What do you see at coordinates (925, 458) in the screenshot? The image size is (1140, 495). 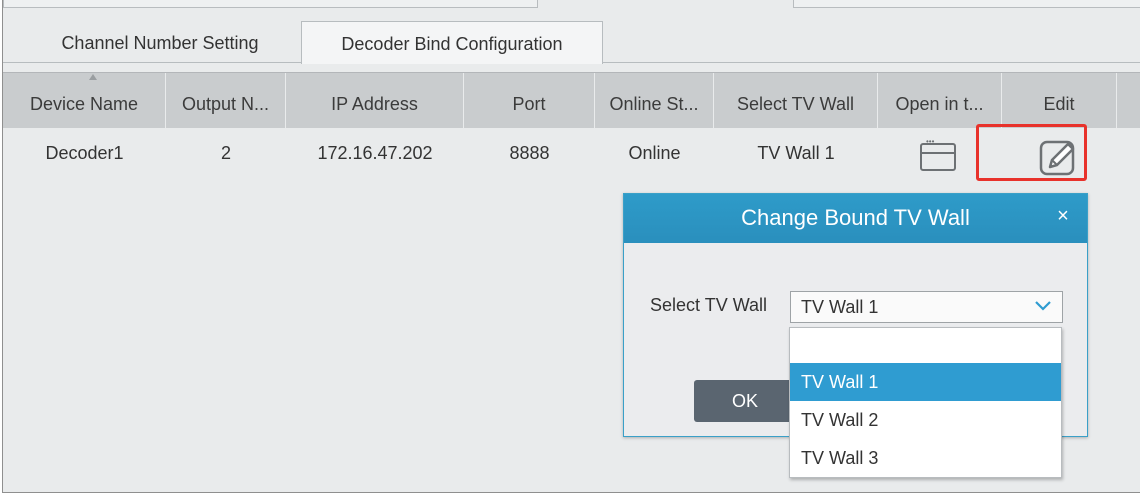 I see `dropdown-option-tv-wall-3: TV Wall 3` at bounding box center [925, 458].